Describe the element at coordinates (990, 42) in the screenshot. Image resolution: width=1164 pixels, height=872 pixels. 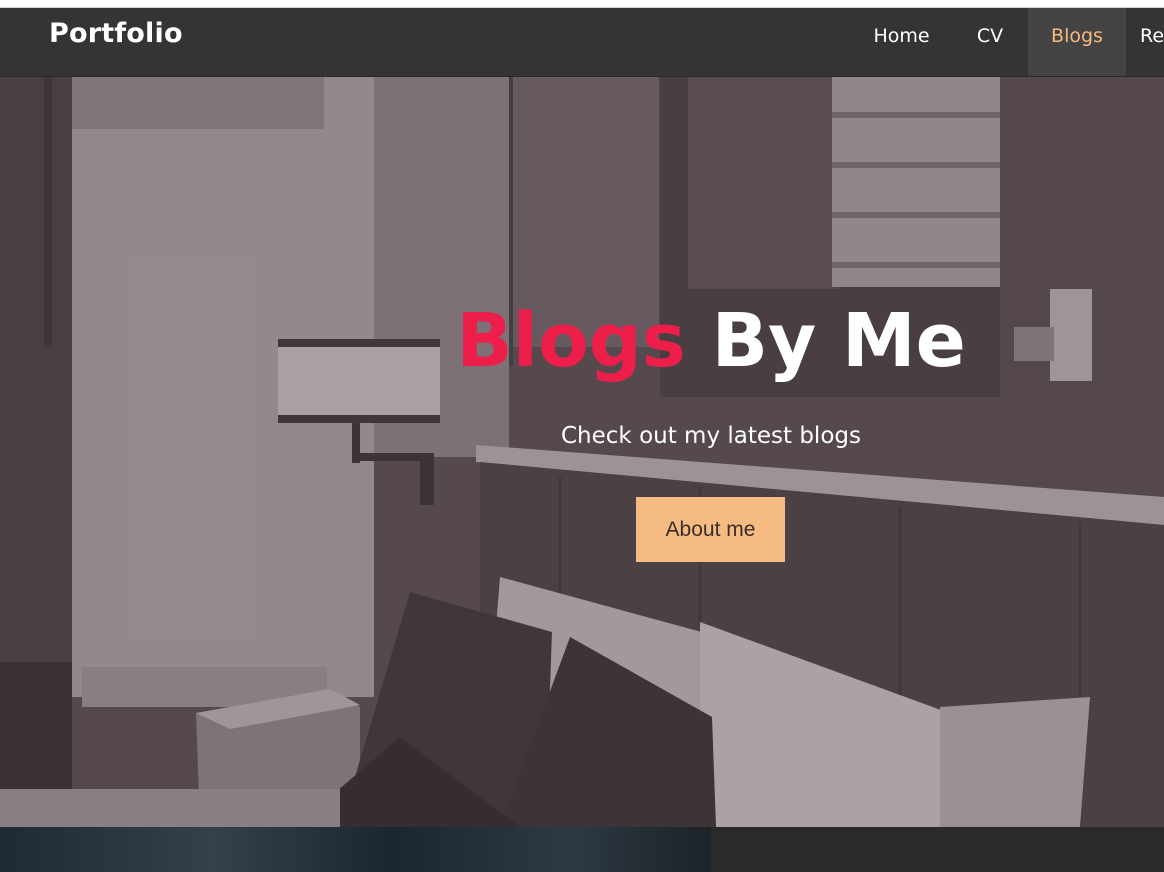
I see `nav-item-cv: CV` at that location.